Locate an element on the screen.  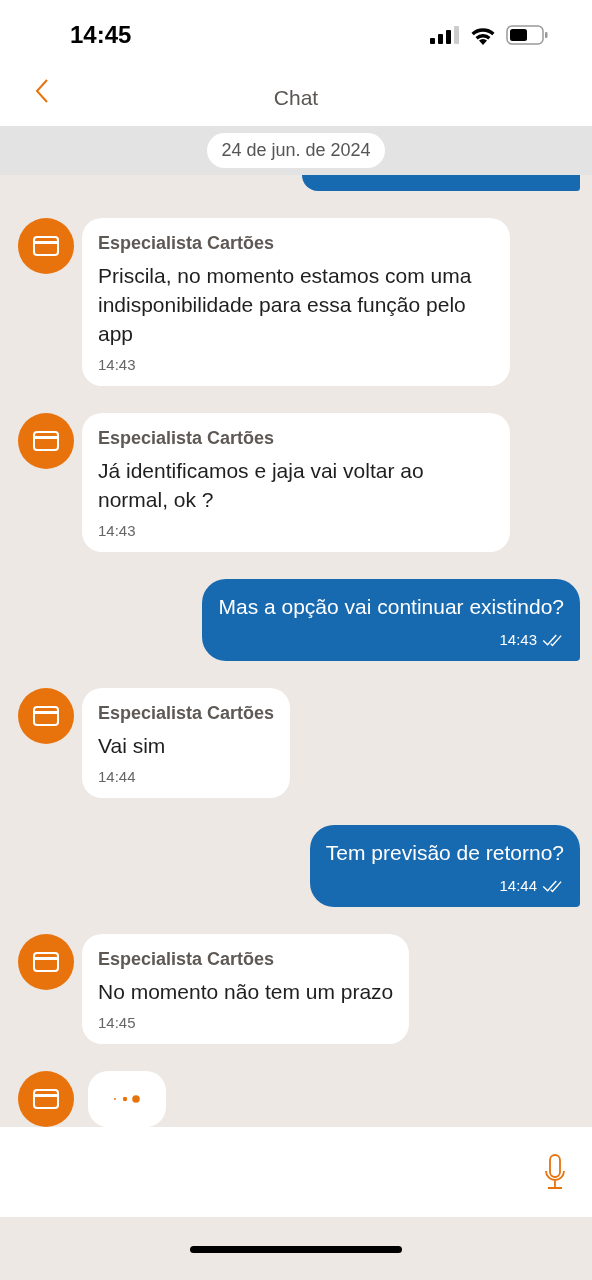
screen-title: Chat is located at coordinates (296, 98).